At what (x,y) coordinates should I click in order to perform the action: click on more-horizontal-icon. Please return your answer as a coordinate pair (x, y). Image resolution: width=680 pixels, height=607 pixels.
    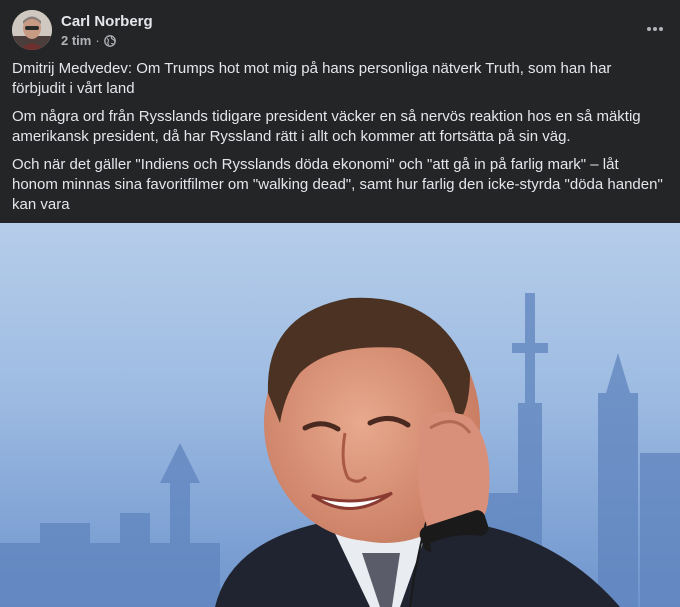
    Looking at the image, I should click on (655, 29).